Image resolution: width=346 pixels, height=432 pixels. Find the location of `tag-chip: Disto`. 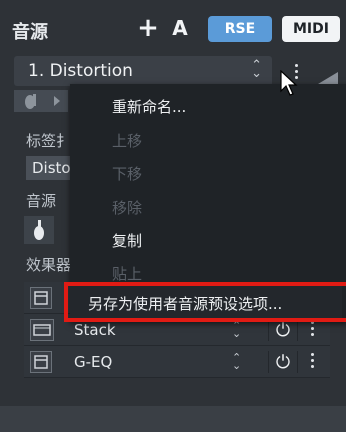

tag-chip: Disto is located at coordinates (50, 168).